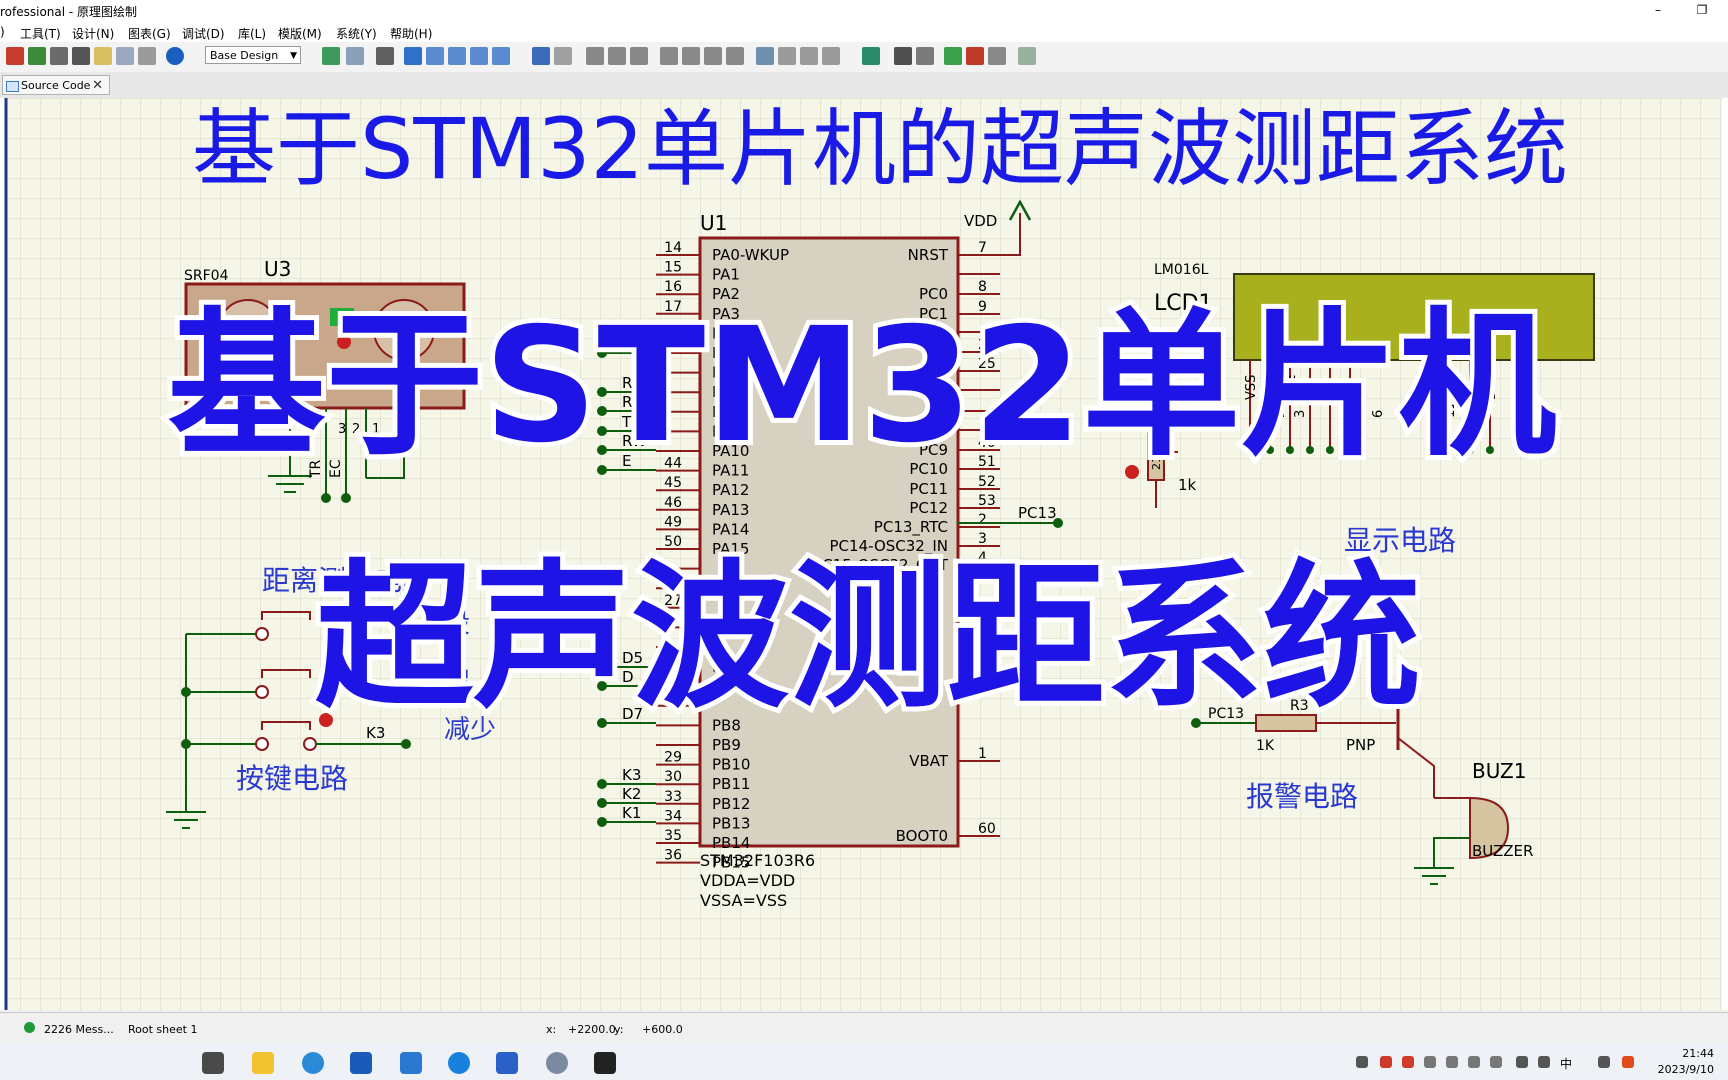 The height and width of the screenshot is (1080, 1728). Describe the element at coordinates (987, 829) in the screenshot. I see `mcu-pin-number: 60` at that location.